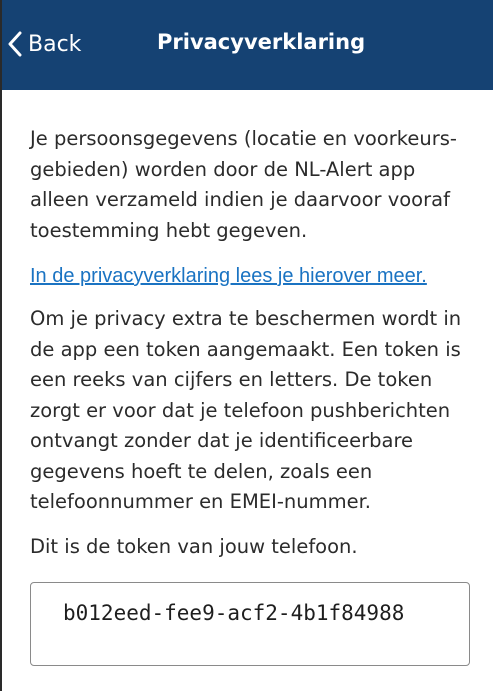 The height and width of the screenshot is (691, 493). I want to click on navigation-bar: Back Privacyverklaring, so click(247, 45).